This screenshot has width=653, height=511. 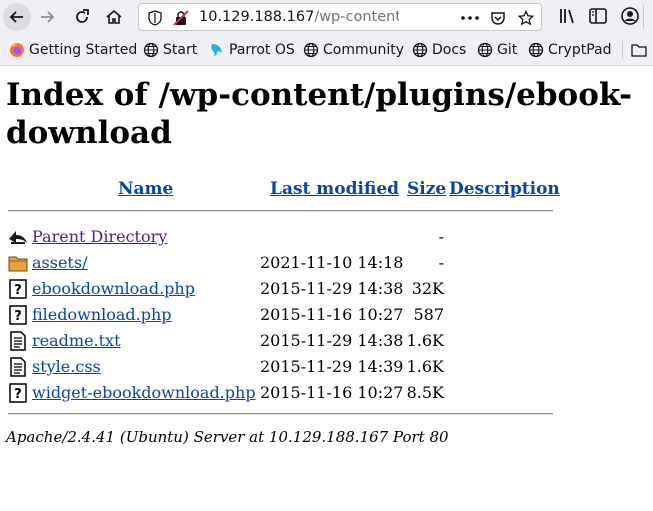 I want to click on bookmark-cryptpad: CryptPad, so click(x=569, y=50).